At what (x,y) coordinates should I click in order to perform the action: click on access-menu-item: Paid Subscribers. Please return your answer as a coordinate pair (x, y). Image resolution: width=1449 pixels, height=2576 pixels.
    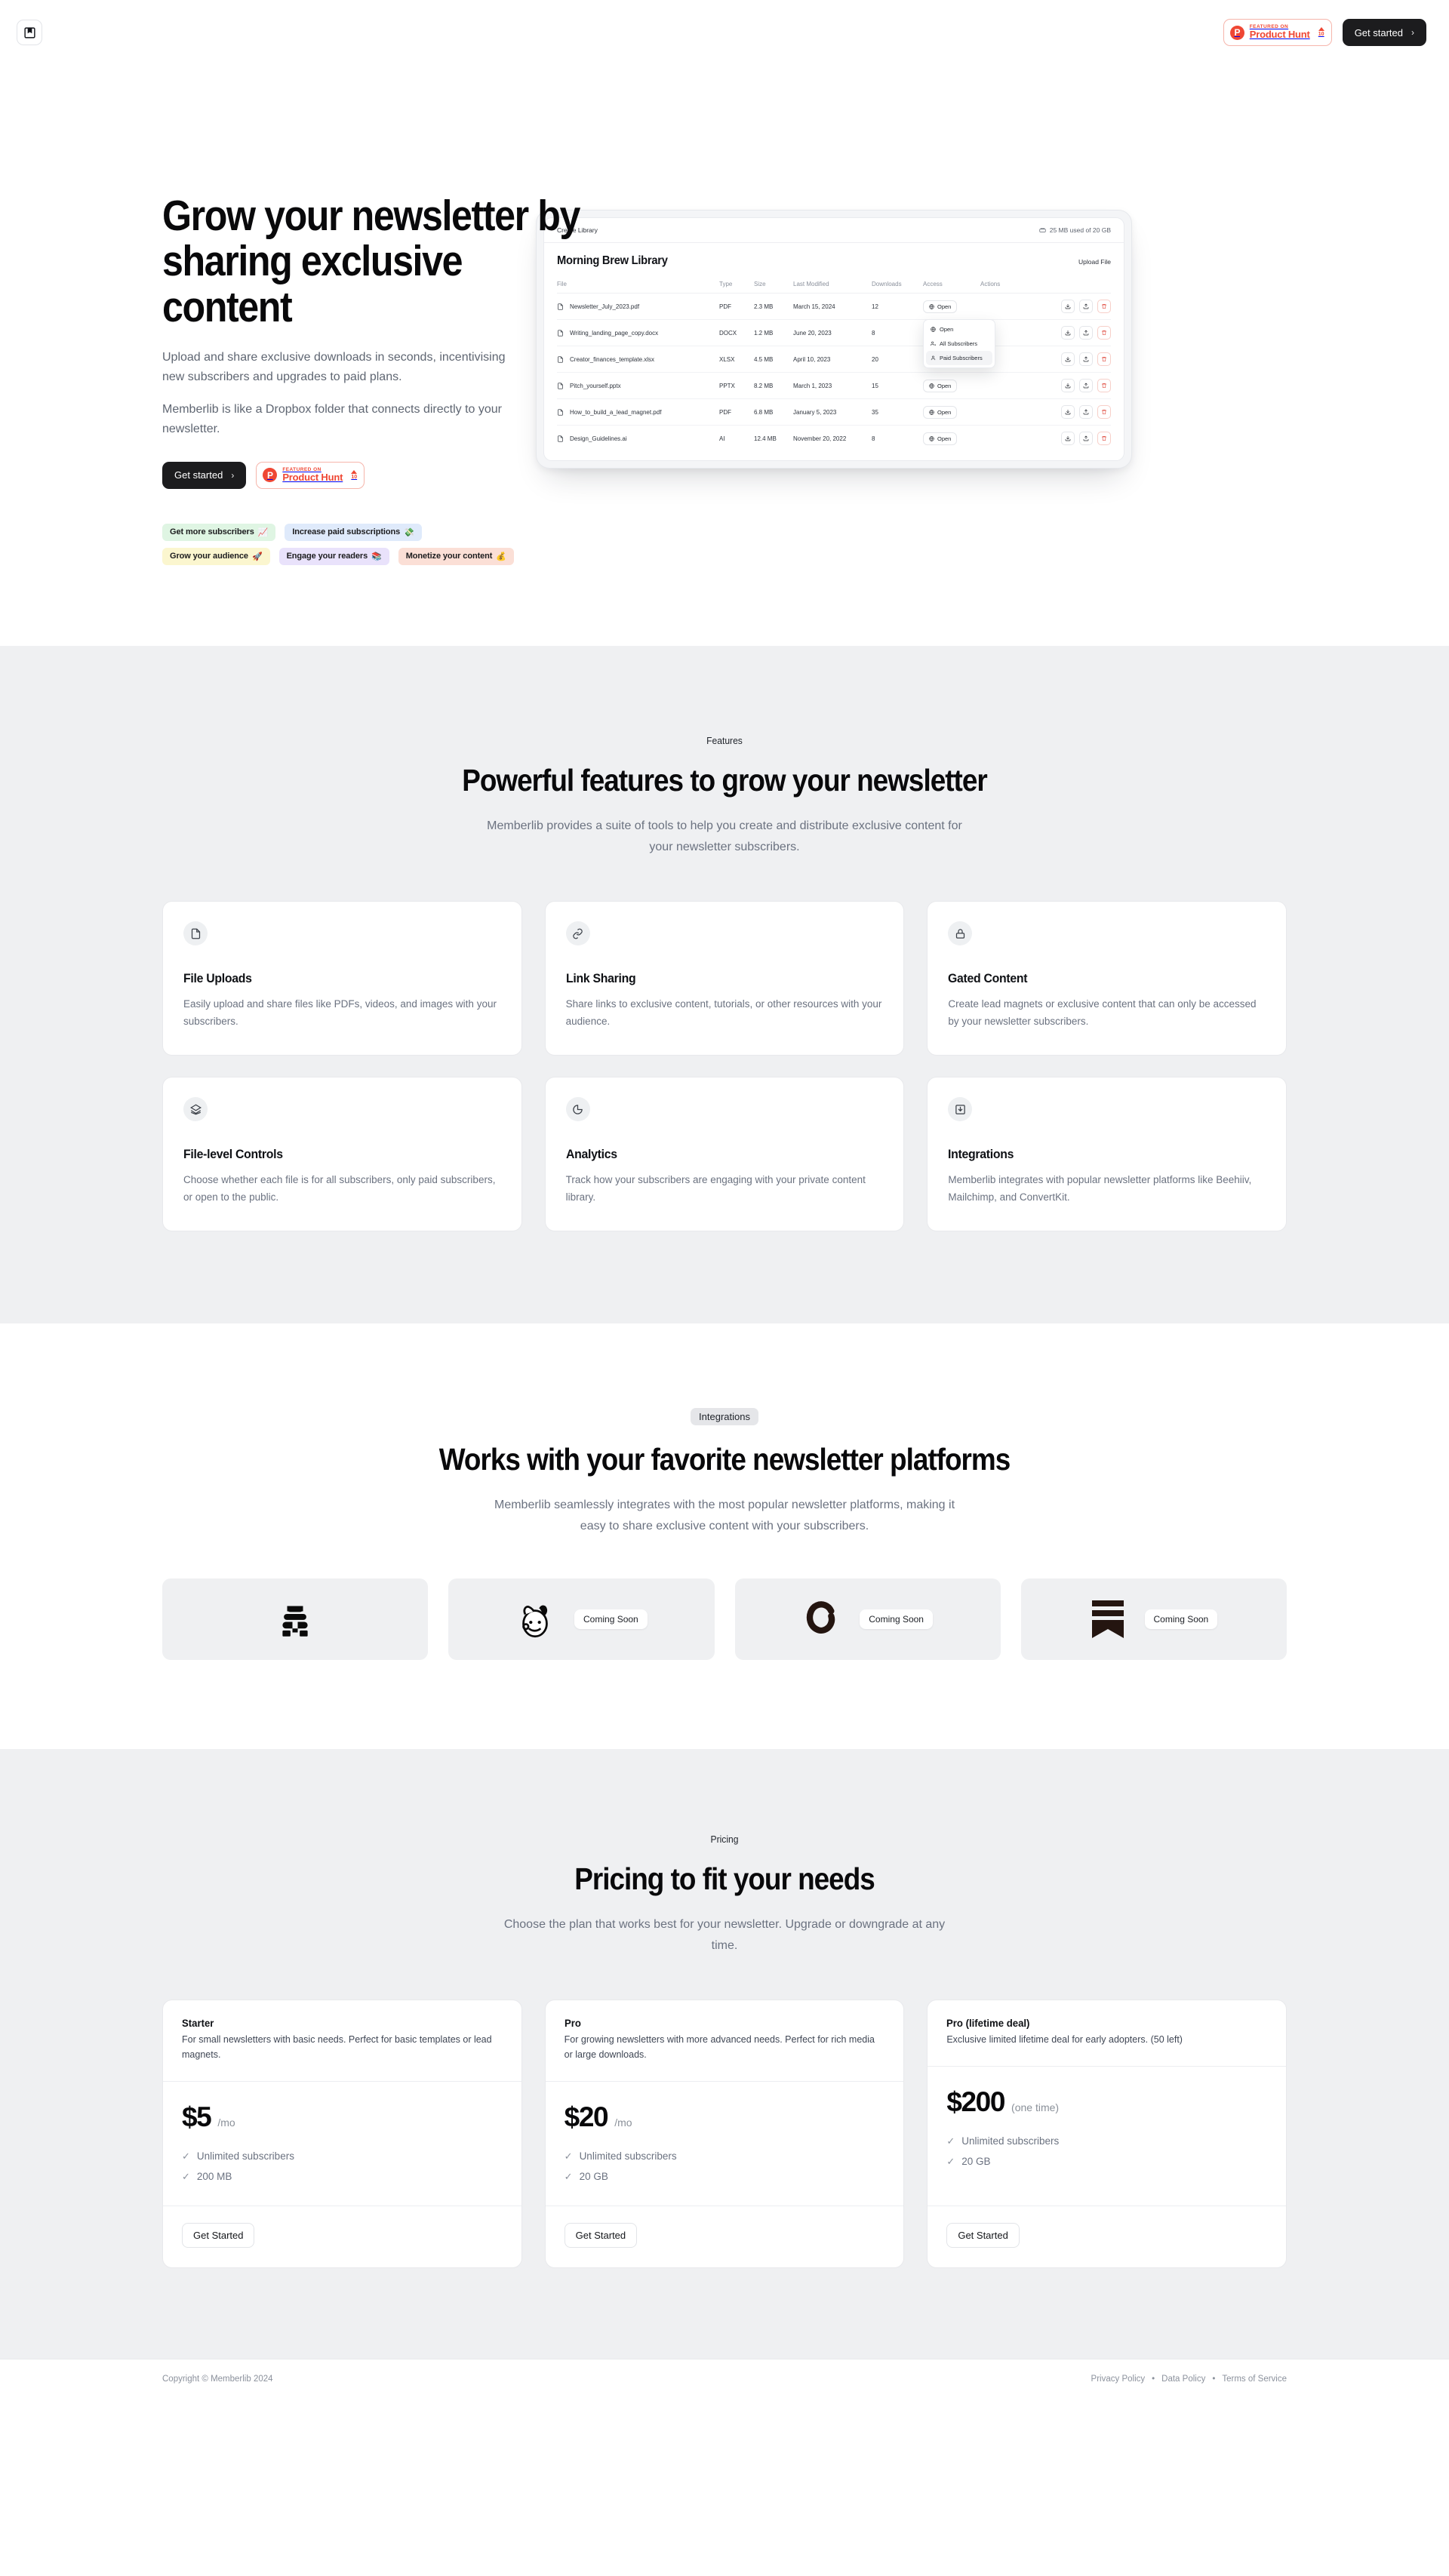
    Looking at the image, I should click on (959, 357).